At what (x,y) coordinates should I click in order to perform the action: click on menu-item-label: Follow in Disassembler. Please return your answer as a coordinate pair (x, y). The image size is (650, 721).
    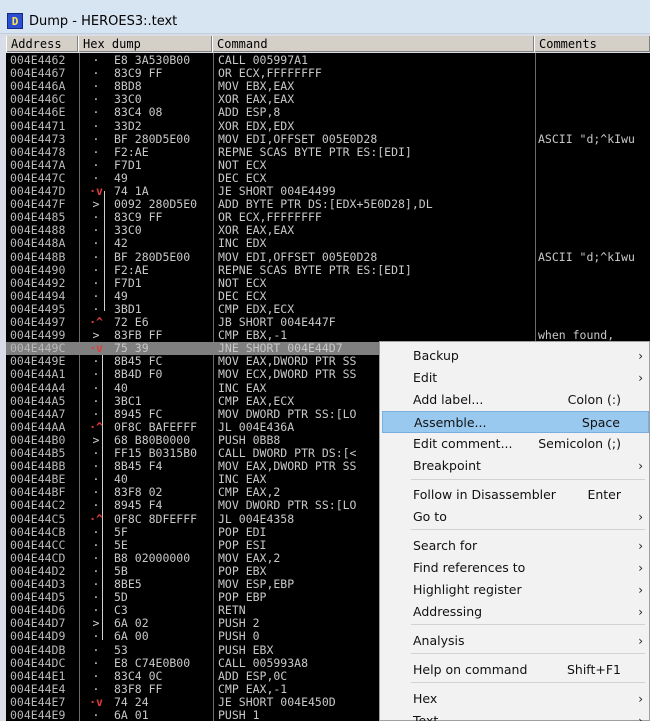
    Looking at the image, I should click on (484, 494).